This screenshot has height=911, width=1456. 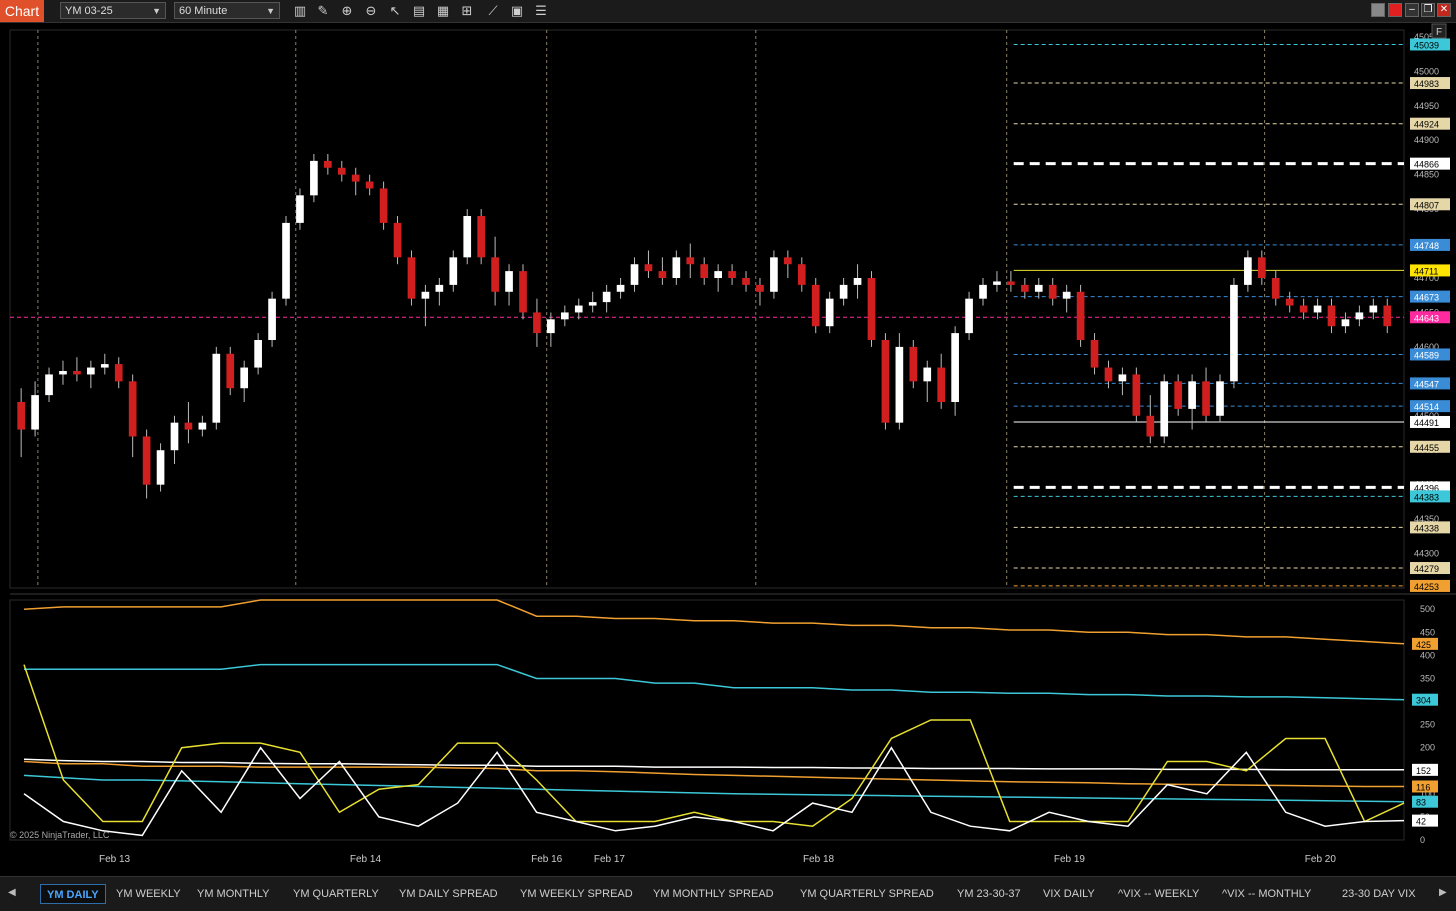 What do you see at coordinates (467, 11) in the screenshot?
I see `indicators-icon: ⊞` at bounding box center [467, 11].